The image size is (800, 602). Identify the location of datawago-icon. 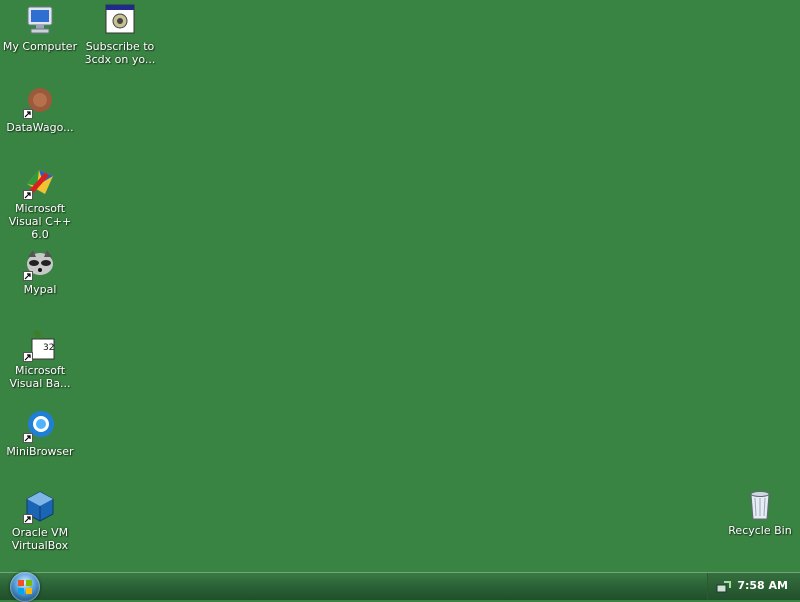
(40, 102).